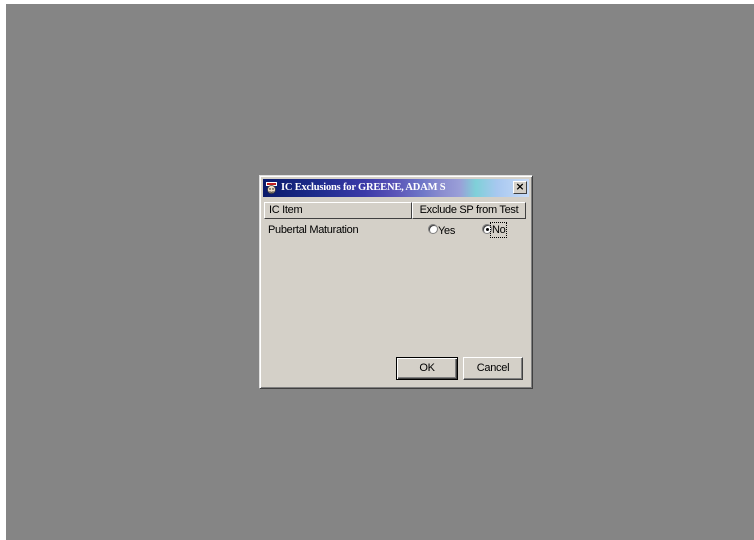  What do you see at coordinates (338, 210) in the screenshot?
I see `column-header-ic-item: IC Item` at bounding box center [338, 210].